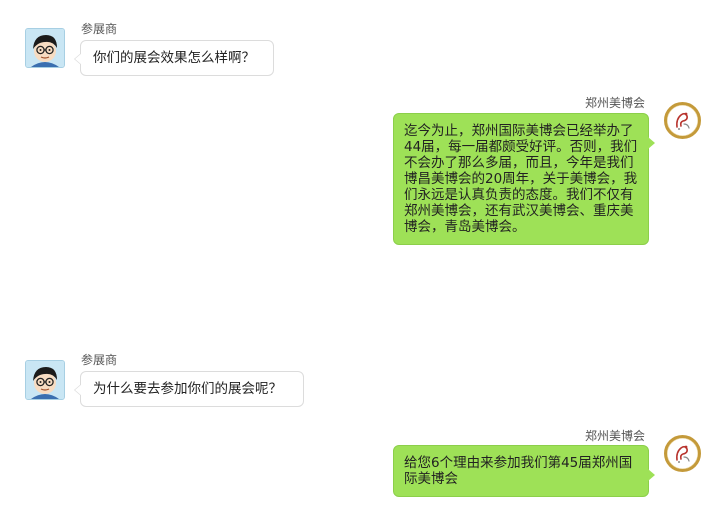  What do you see at coordinates (174, 58) in the screenshot?
I see `message-bubble: 你们的展会效果怎么样啊？` at bounding box center [174, 58].